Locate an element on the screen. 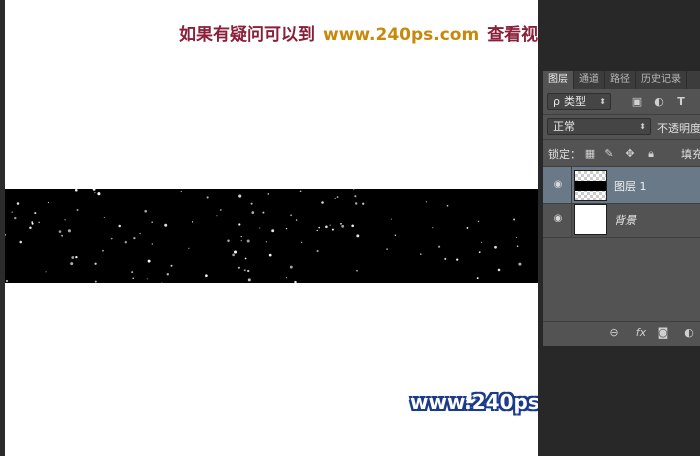  panel-tabs: 图层 通道 路径 历史记录 is located at coordinates (621, 80).